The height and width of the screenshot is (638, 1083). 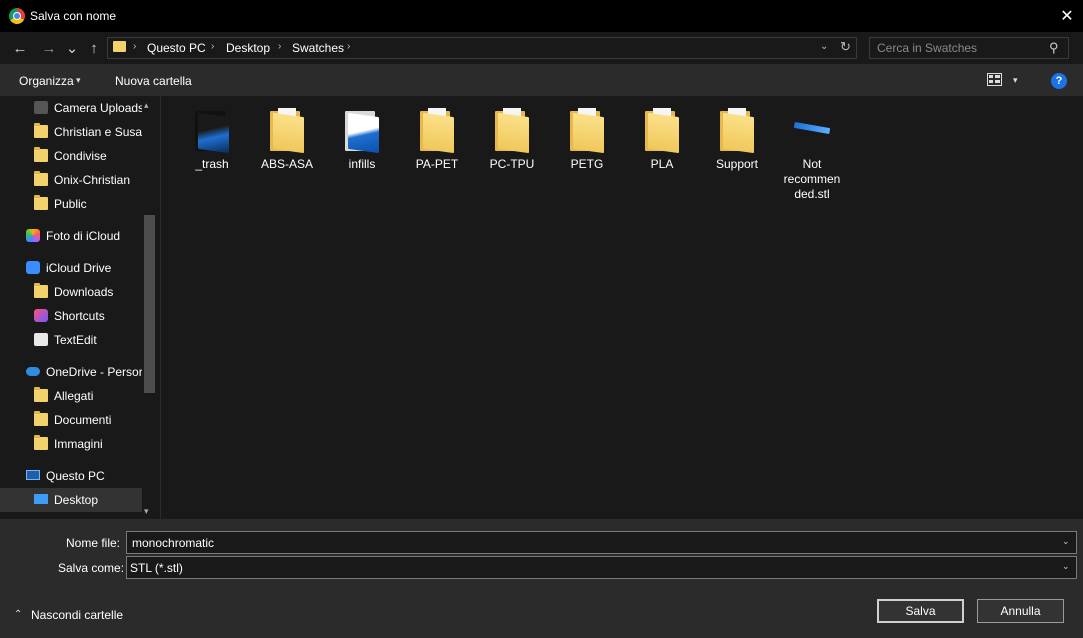 I want to click on sidebar-item-label: Desktop, so click(x=76, y=500).